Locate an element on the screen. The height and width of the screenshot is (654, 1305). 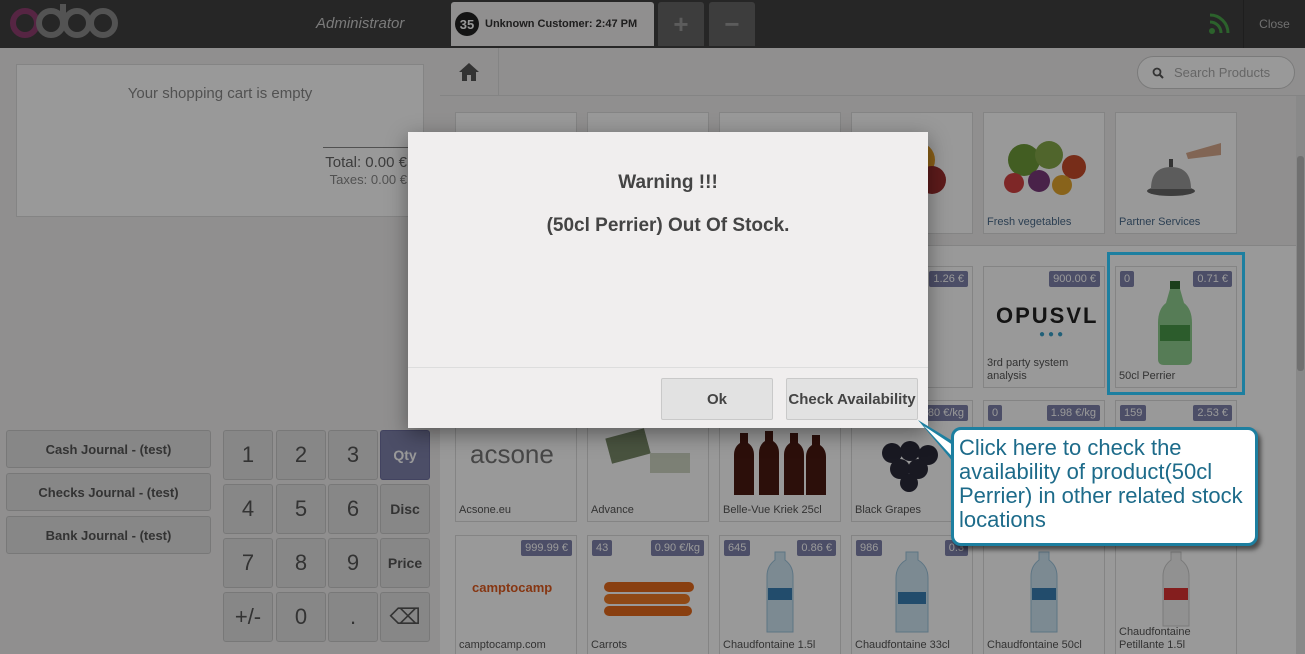
perrier-highlight-frame is located at coordinates (1176, 323).